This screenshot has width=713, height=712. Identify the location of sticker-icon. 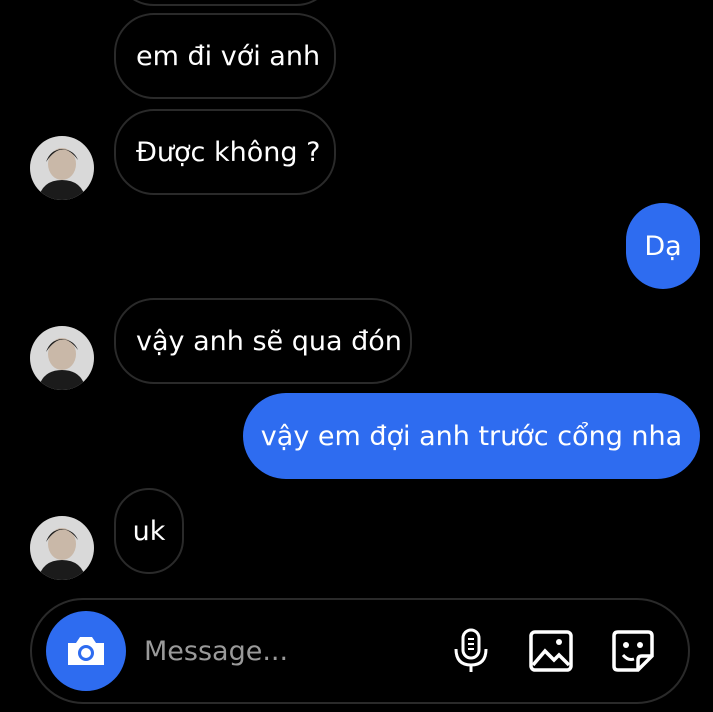
(633, 651).